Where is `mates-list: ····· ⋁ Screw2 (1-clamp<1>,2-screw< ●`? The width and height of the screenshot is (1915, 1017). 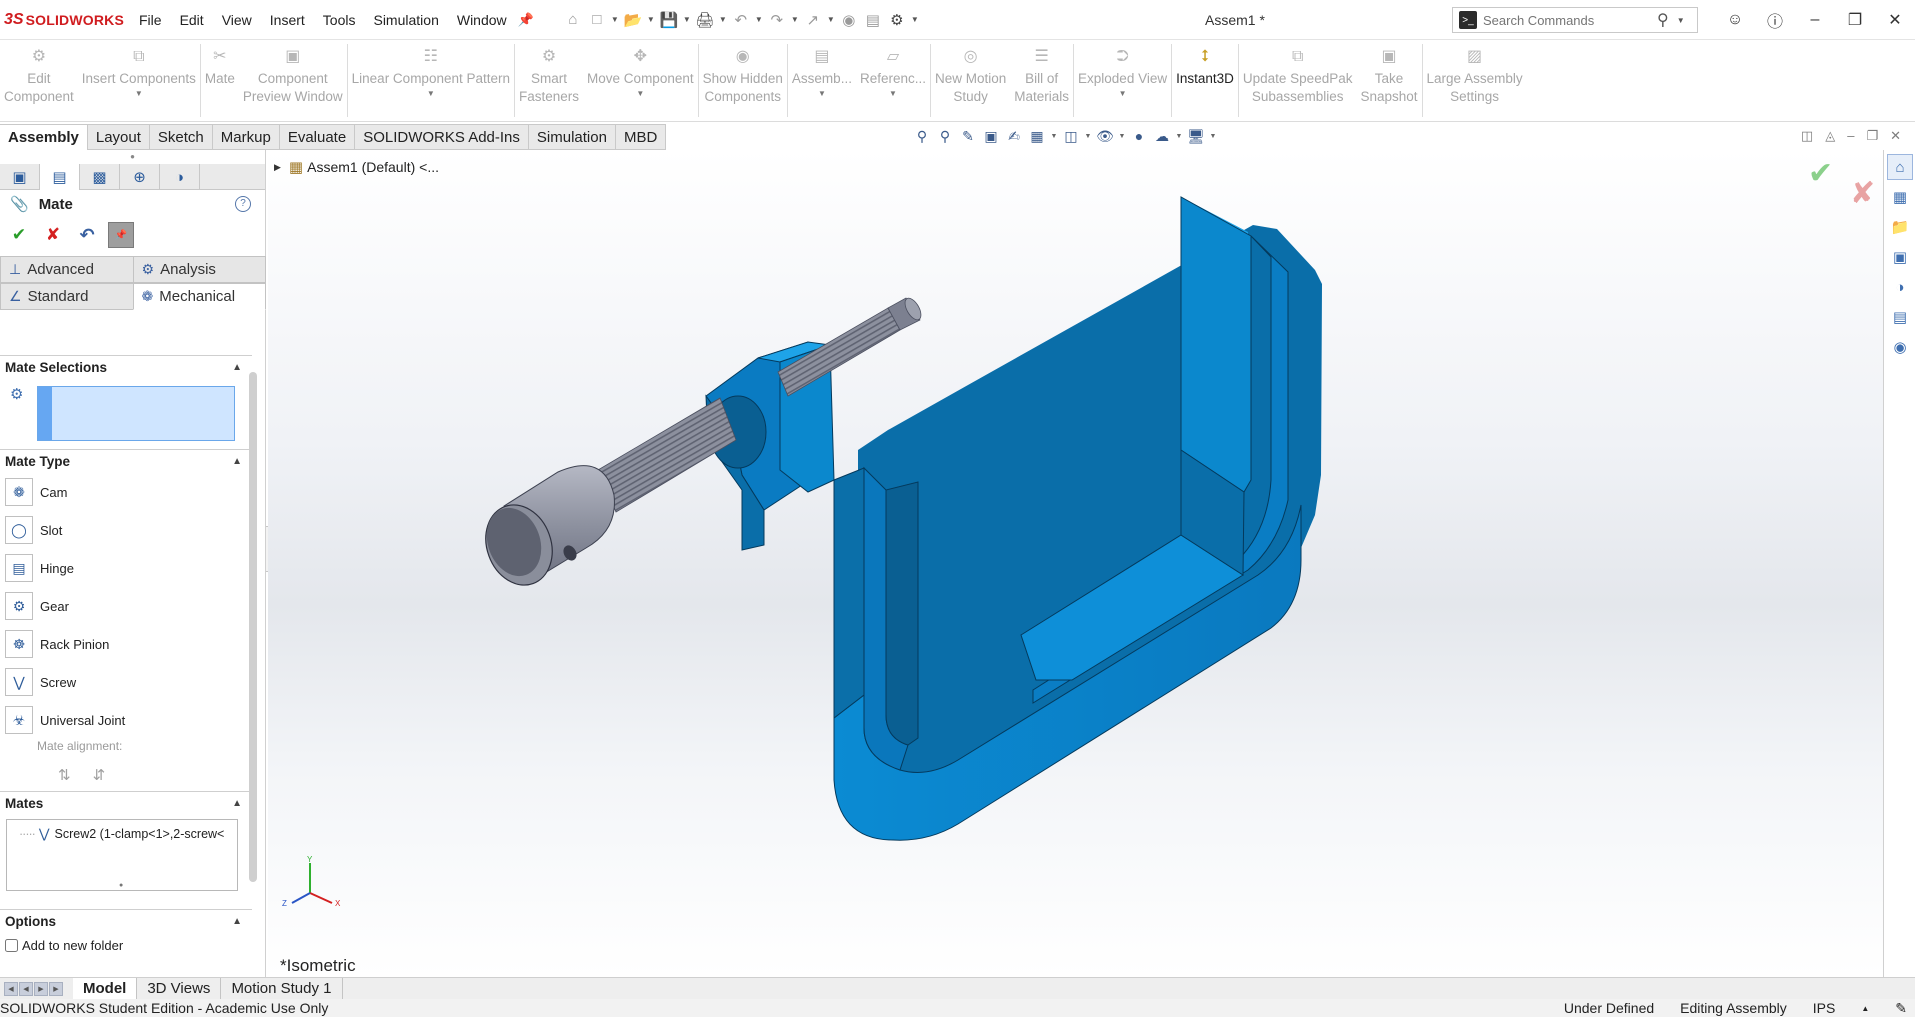 mates-list: ····· ⋁ Screw2 (1-clamp<1>,2-screw< ● is located at coordinates (122, 855).